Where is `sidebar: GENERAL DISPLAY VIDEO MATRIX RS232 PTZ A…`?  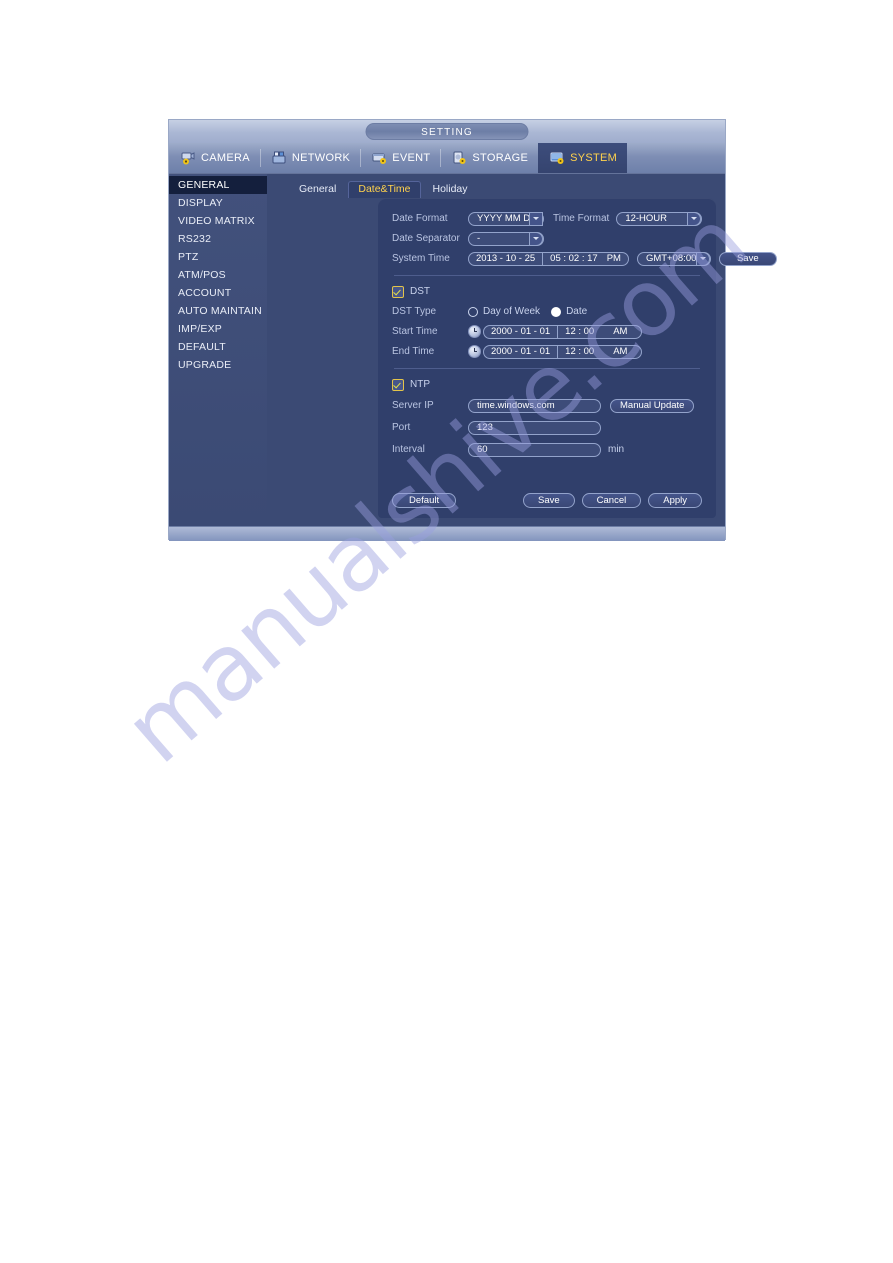
sidebar: GENERAL DISPLAY VIDEO MATRIX RS232 PTZ A… is located at coordinates (218, 350).